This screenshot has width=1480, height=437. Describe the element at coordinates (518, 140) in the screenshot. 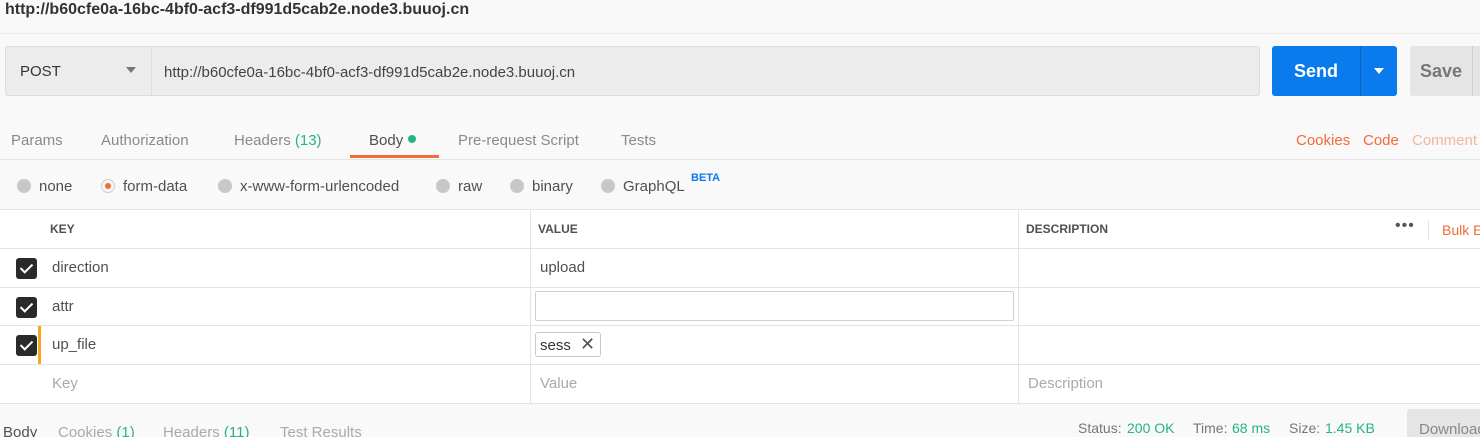

I see `tab-prerequest-script: Pre-request Script` at that location.